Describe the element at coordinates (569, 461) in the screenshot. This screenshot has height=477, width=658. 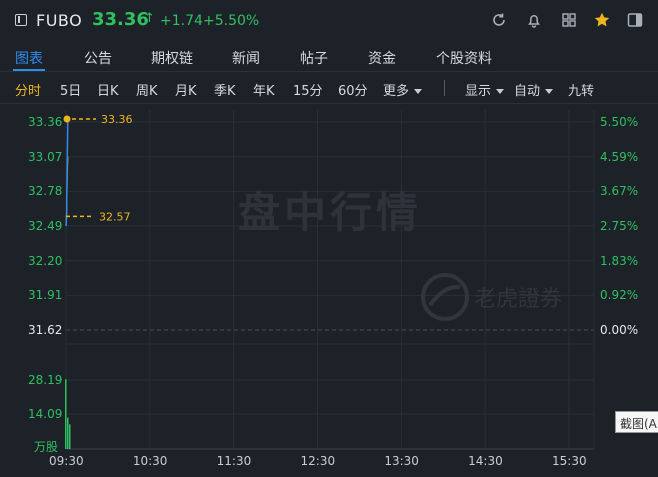
I see `x-axis-label: 15:30` at that location.